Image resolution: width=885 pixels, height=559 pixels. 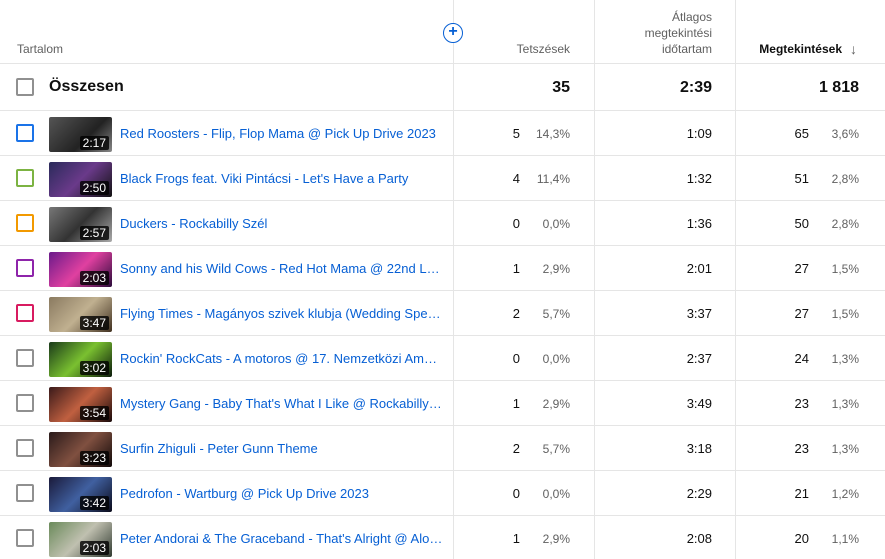 What do you see at coordinates (543, 49) in the screenshot?
I see `header-likes: Tetszések` at bounding box center [543, 49].